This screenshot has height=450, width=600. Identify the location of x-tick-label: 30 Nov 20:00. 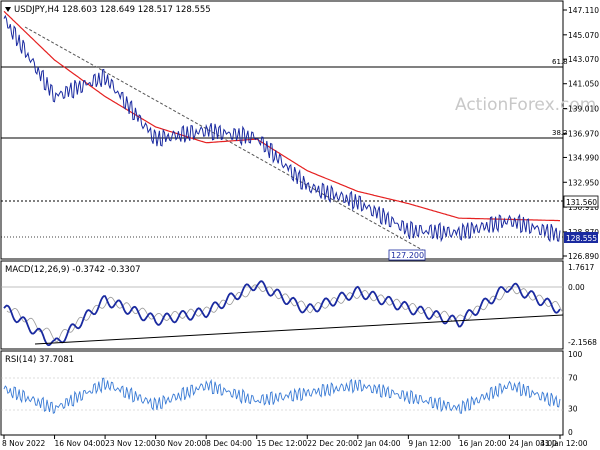
(181, 443).